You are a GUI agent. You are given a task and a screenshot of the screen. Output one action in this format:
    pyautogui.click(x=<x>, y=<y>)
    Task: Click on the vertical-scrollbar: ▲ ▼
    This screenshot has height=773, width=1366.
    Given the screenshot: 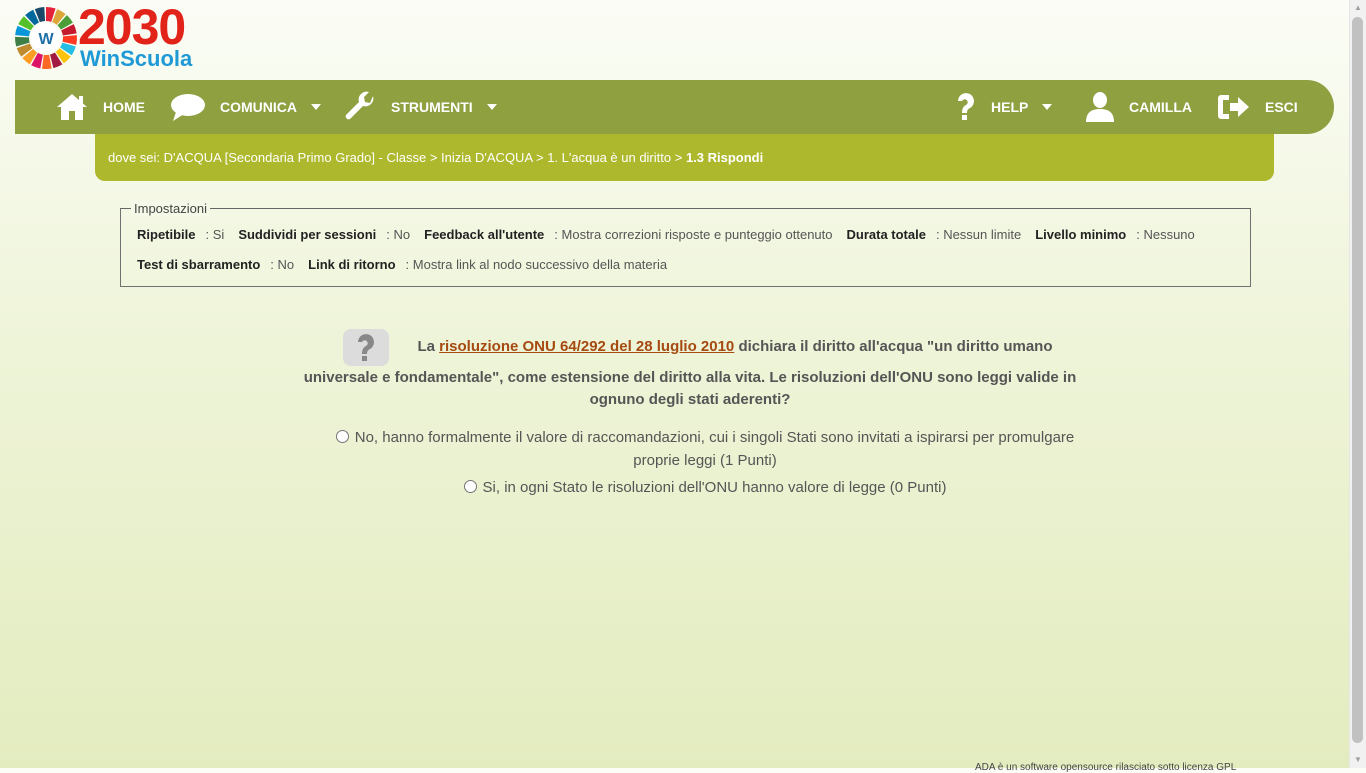 What is the action you would take?
    pyautogui.click(x=1357, y=384)
    